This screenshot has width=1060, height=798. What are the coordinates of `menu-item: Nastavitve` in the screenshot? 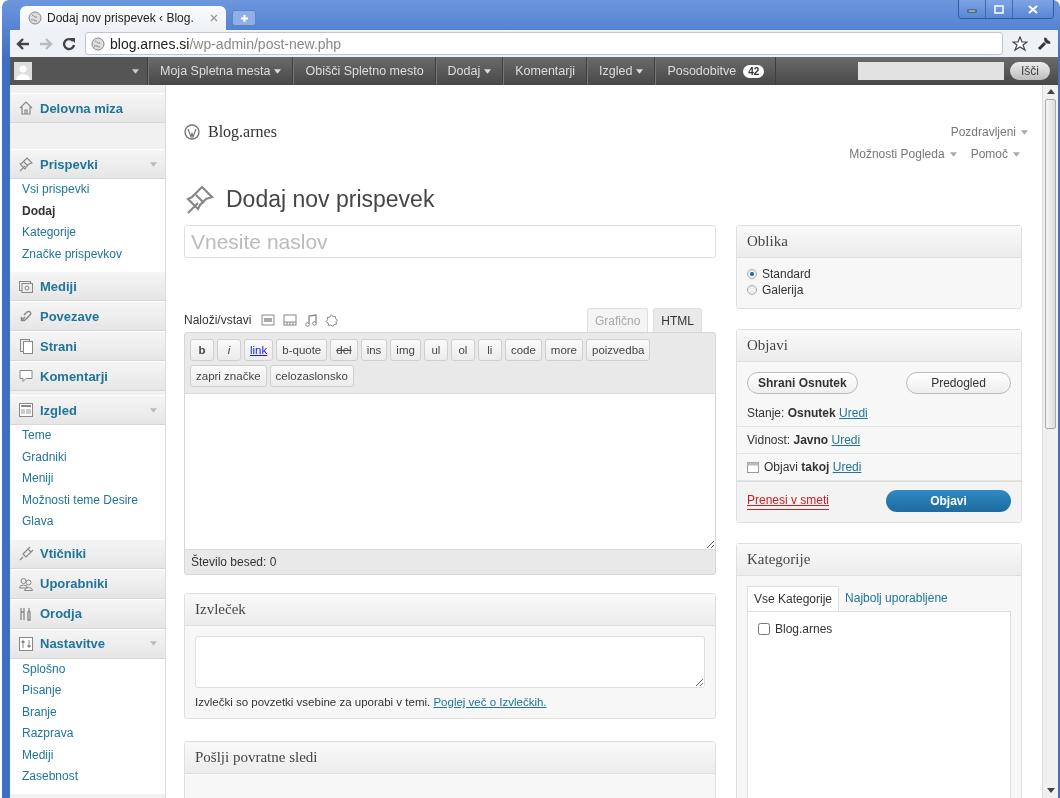 It's located at (87, 643).